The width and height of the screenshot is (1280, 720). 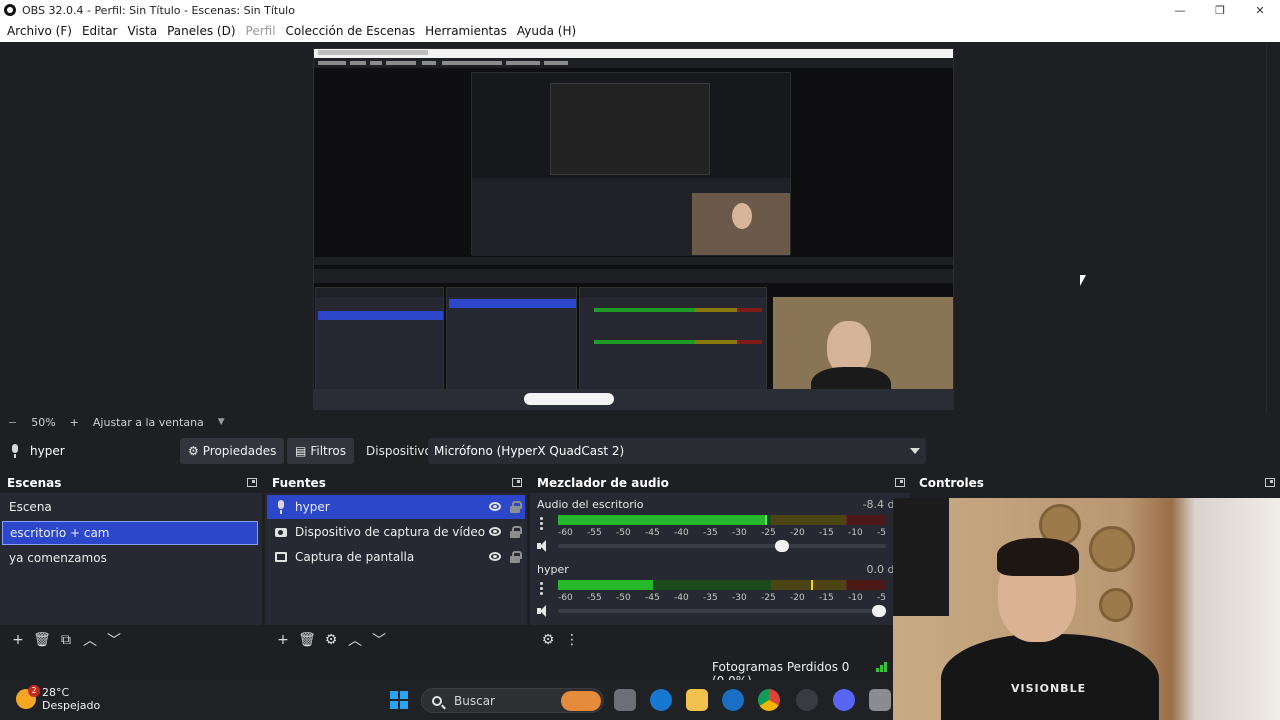 I want to click on zoom-out-button: −, so click(x=12, y=422).